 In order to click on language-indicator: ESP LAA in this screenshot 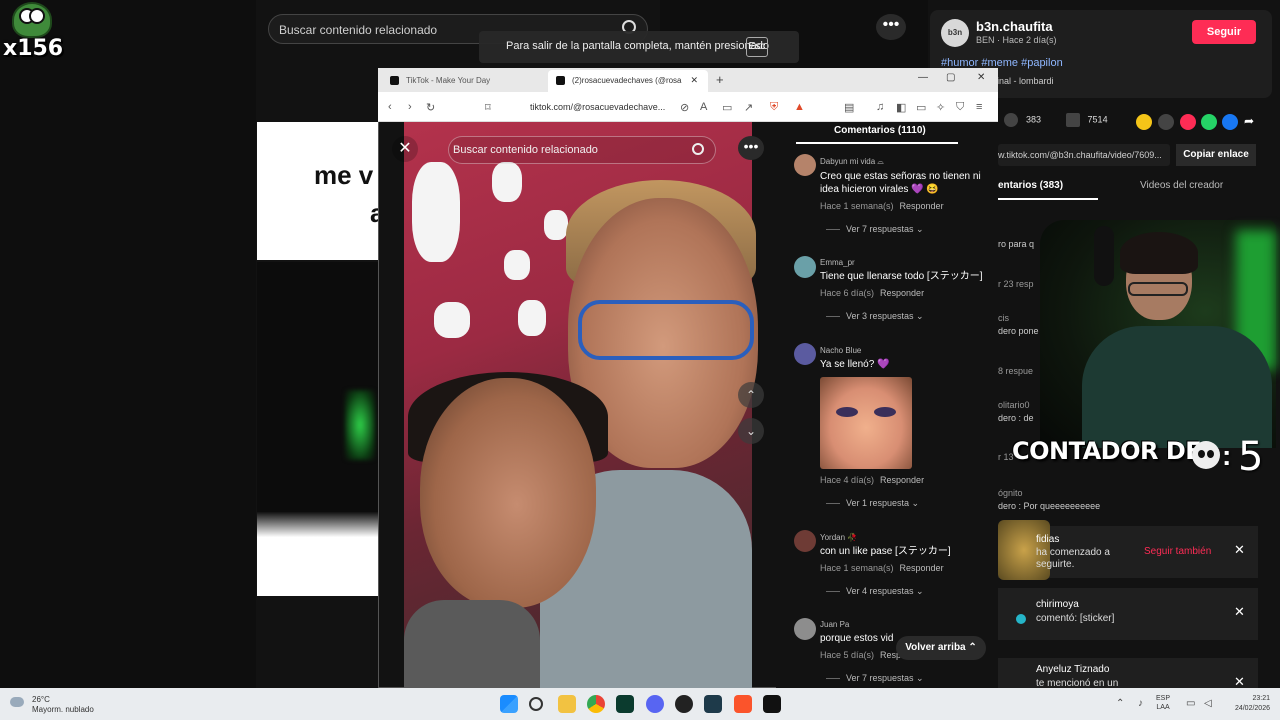, I will do `click(1163, 703)`.